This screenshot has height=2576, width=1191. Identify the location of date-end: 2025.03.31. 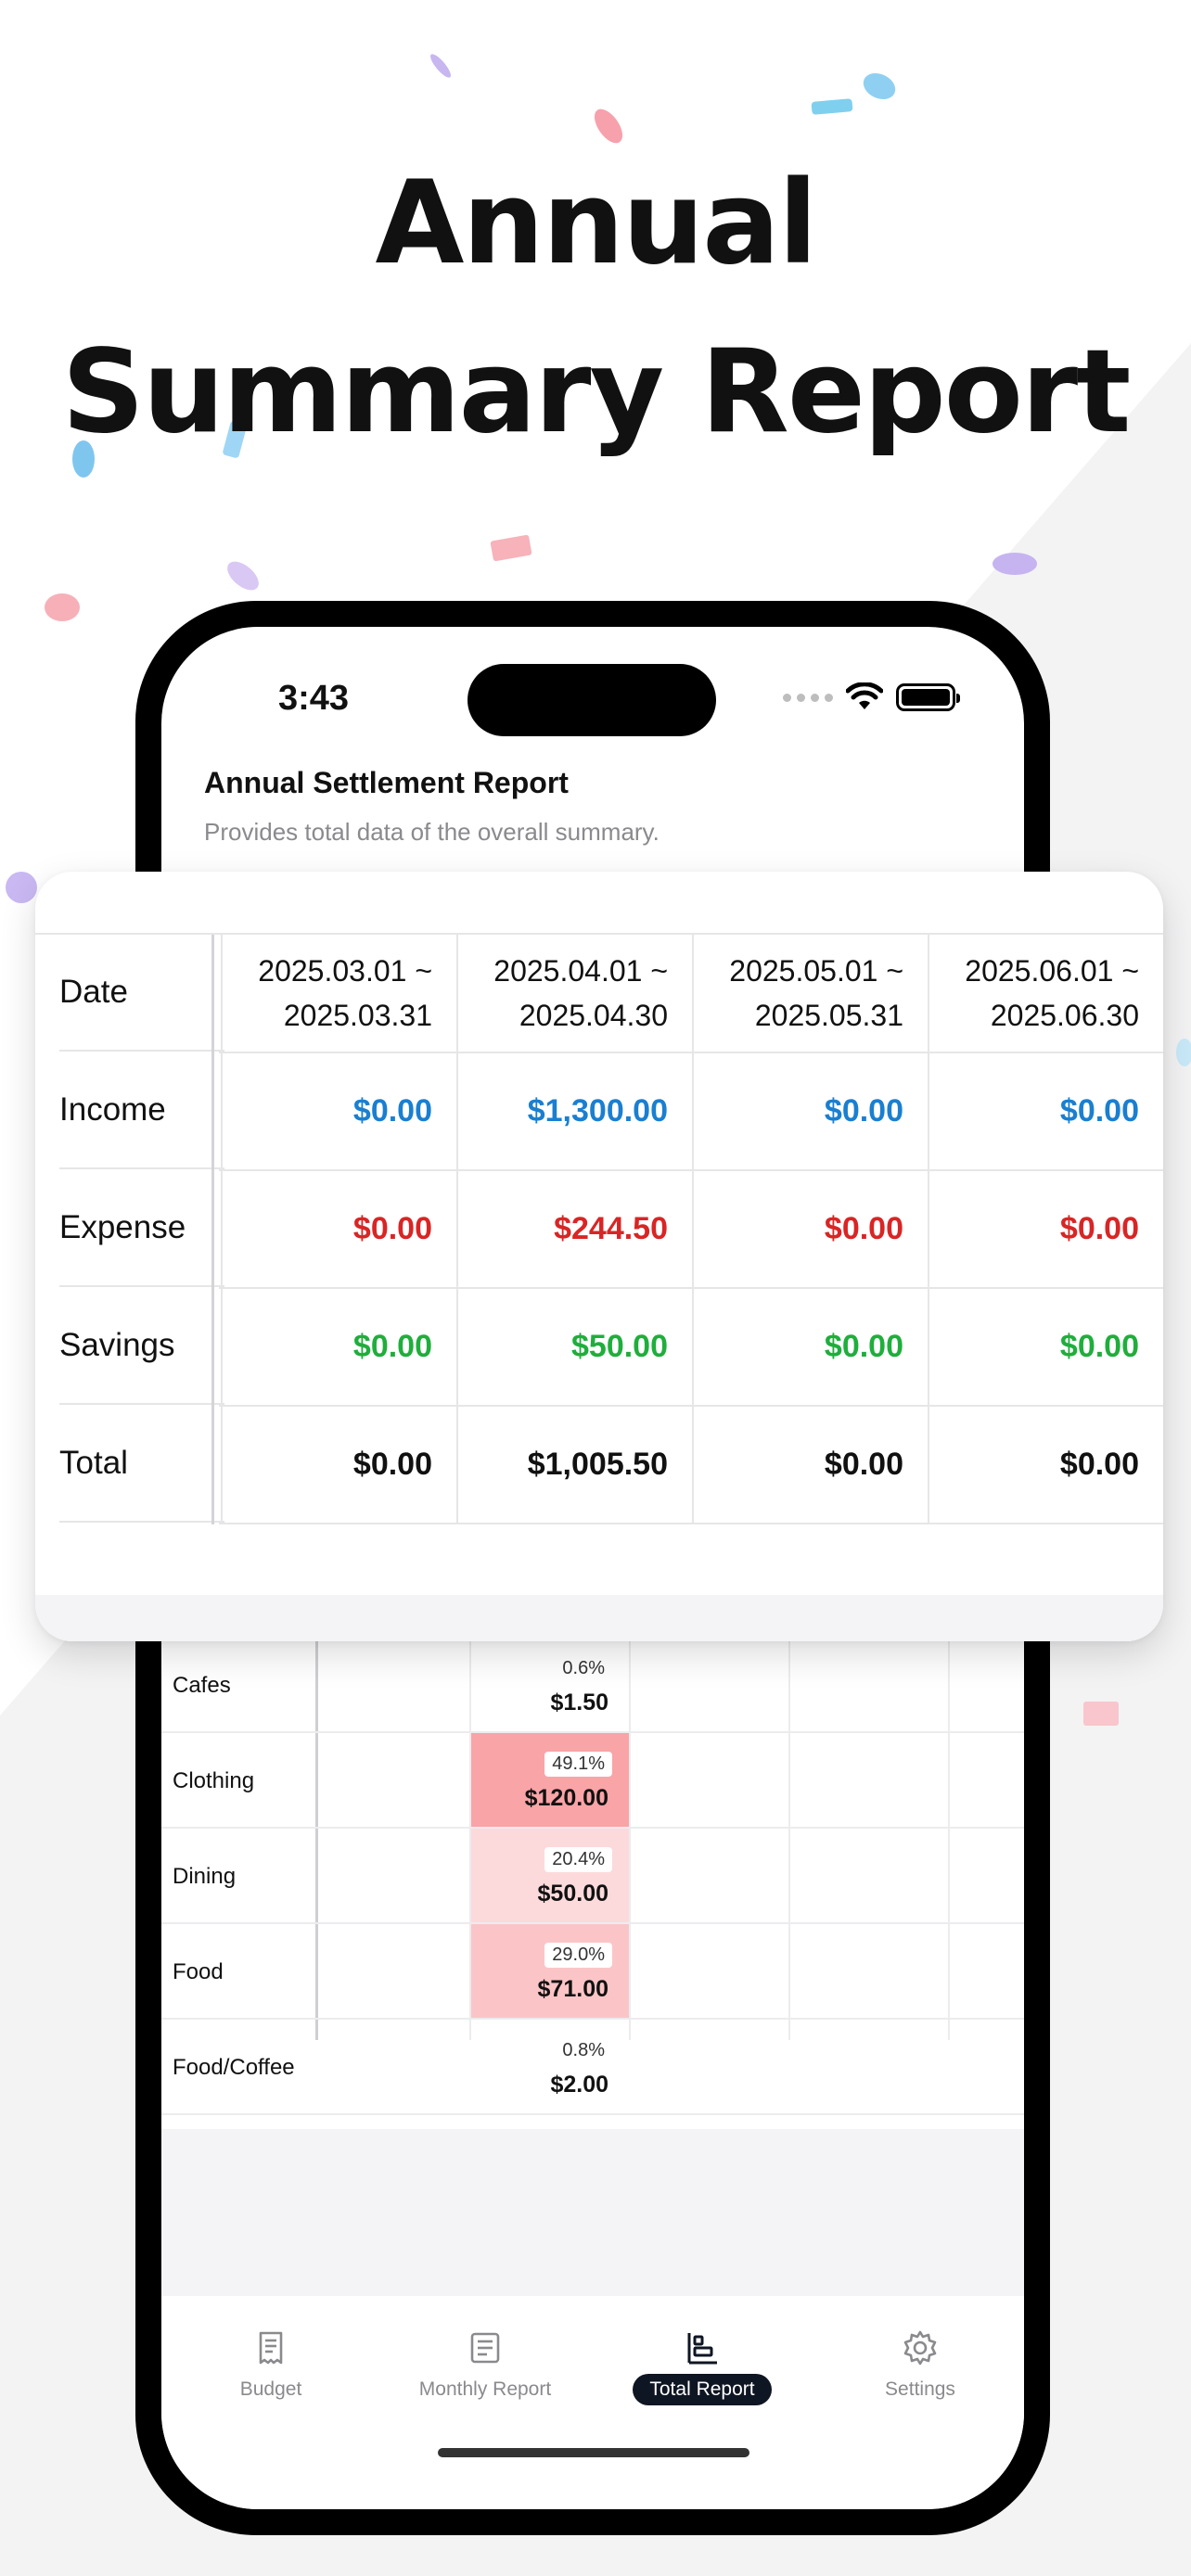
(357, 1016).